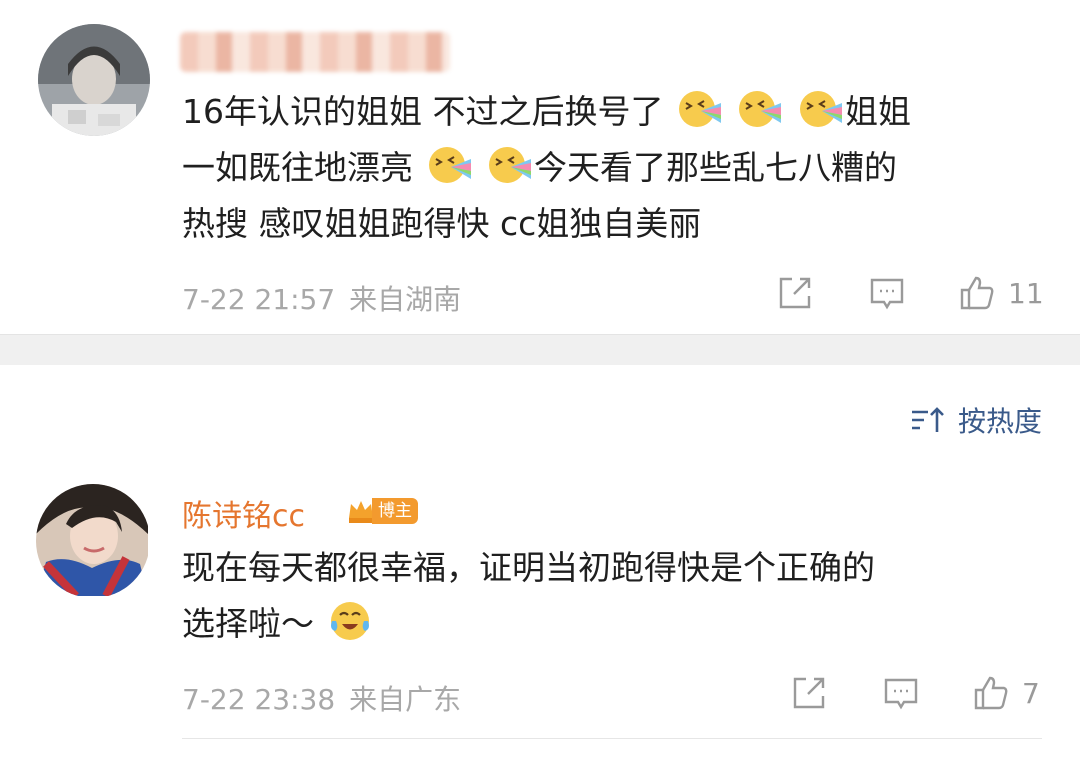 This screenshot has height=766, width=1080. I want to click on blogger-badge: 博主, so click(382, 511).